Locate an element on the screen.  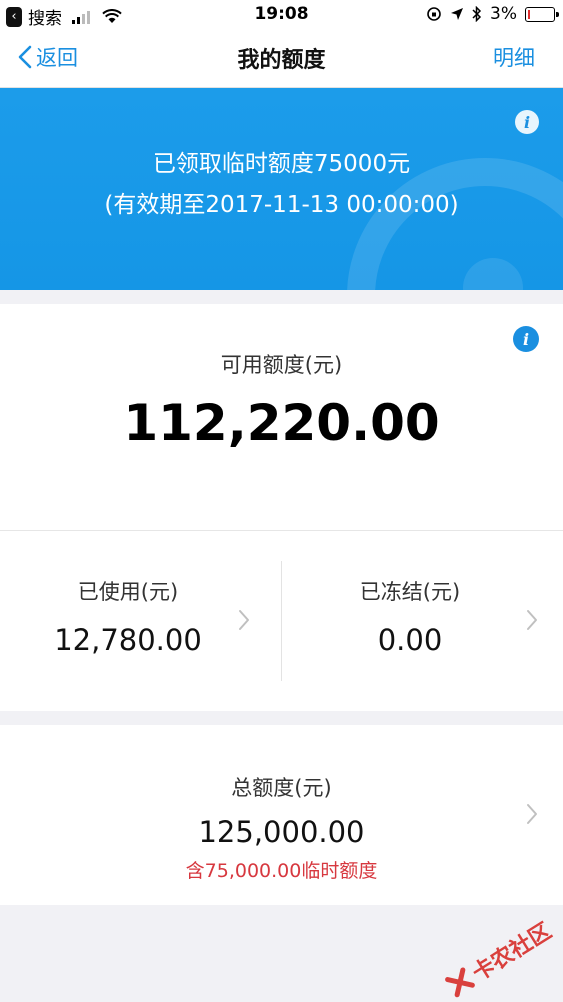
chevron-left-icon is located at coordinates (25, 57).